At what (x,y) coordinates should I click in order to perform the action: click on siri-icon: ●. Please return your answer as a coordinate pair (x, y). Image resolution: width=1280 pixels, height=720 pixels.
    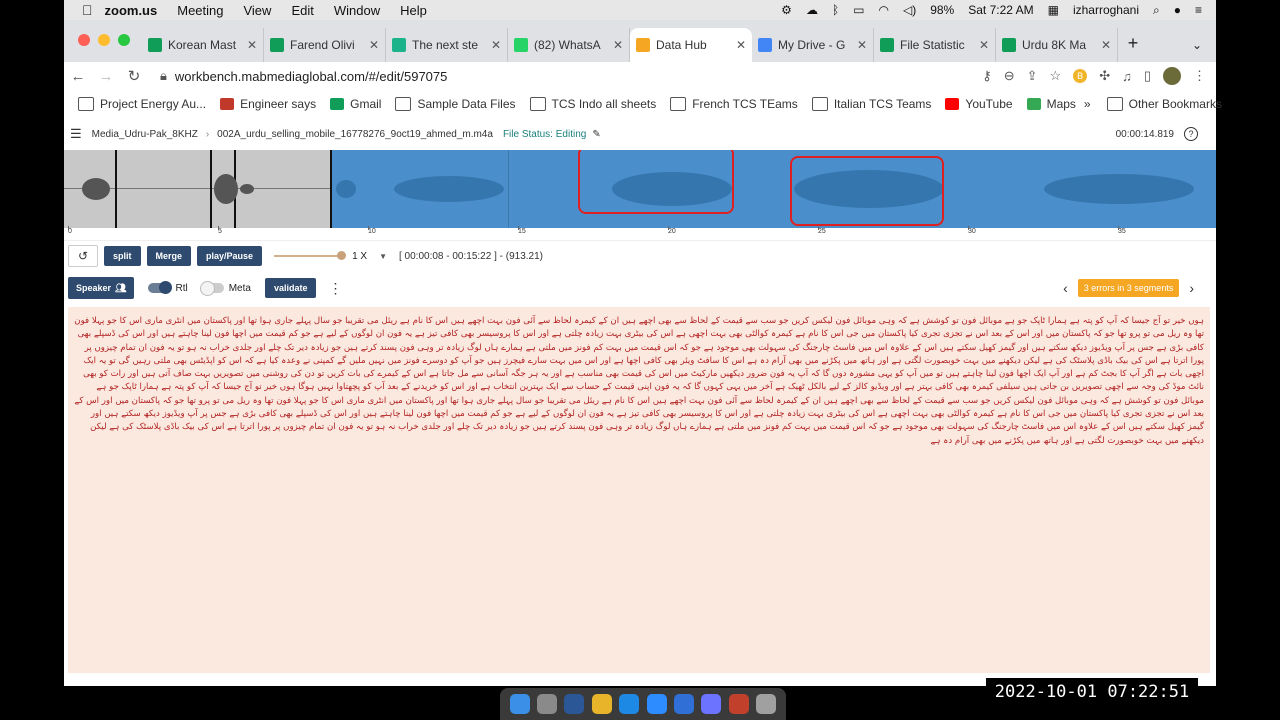
    Looking at the image, I should click on (1177, 10).